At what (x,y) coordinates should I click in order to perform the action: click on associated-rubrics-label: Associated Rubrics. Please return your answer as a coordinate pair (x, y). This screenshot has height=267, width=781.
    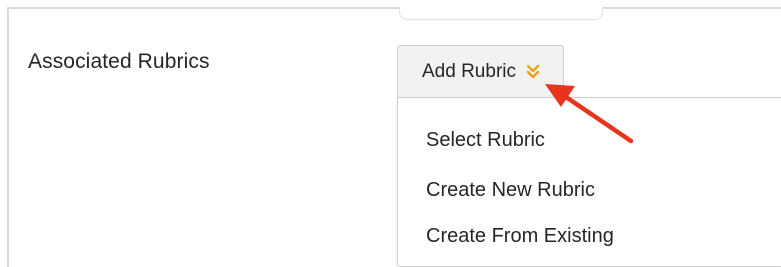
    Looking at the image, I should click on (119, 61).